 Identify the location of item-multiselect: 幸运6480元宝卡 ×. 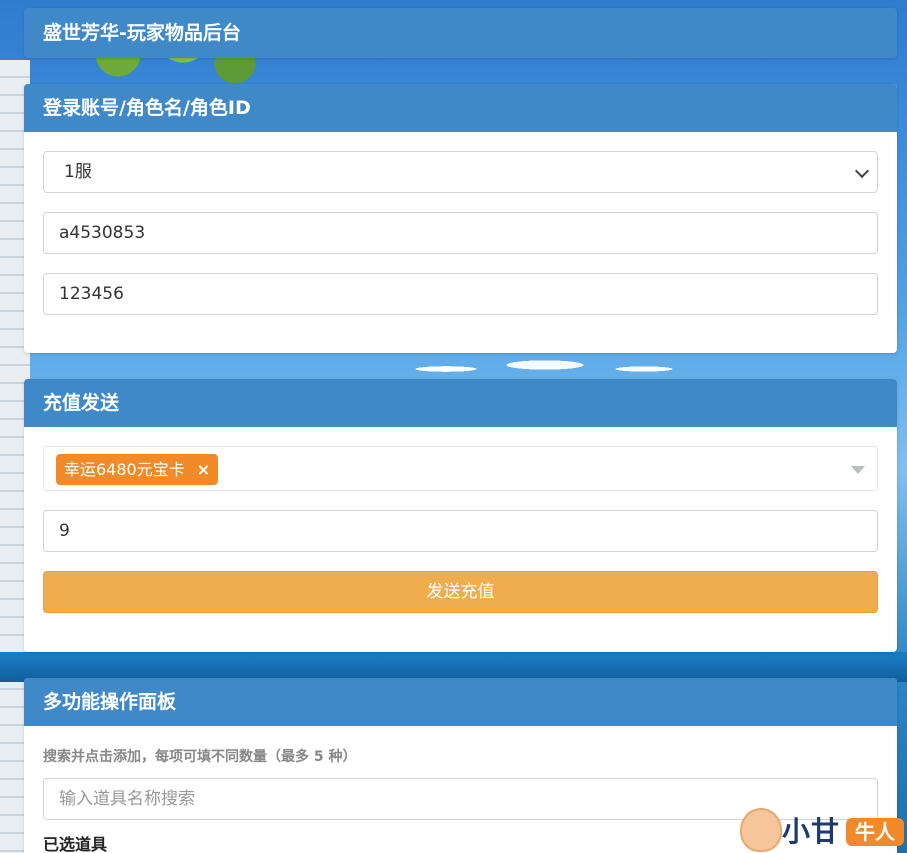
(460, 468).